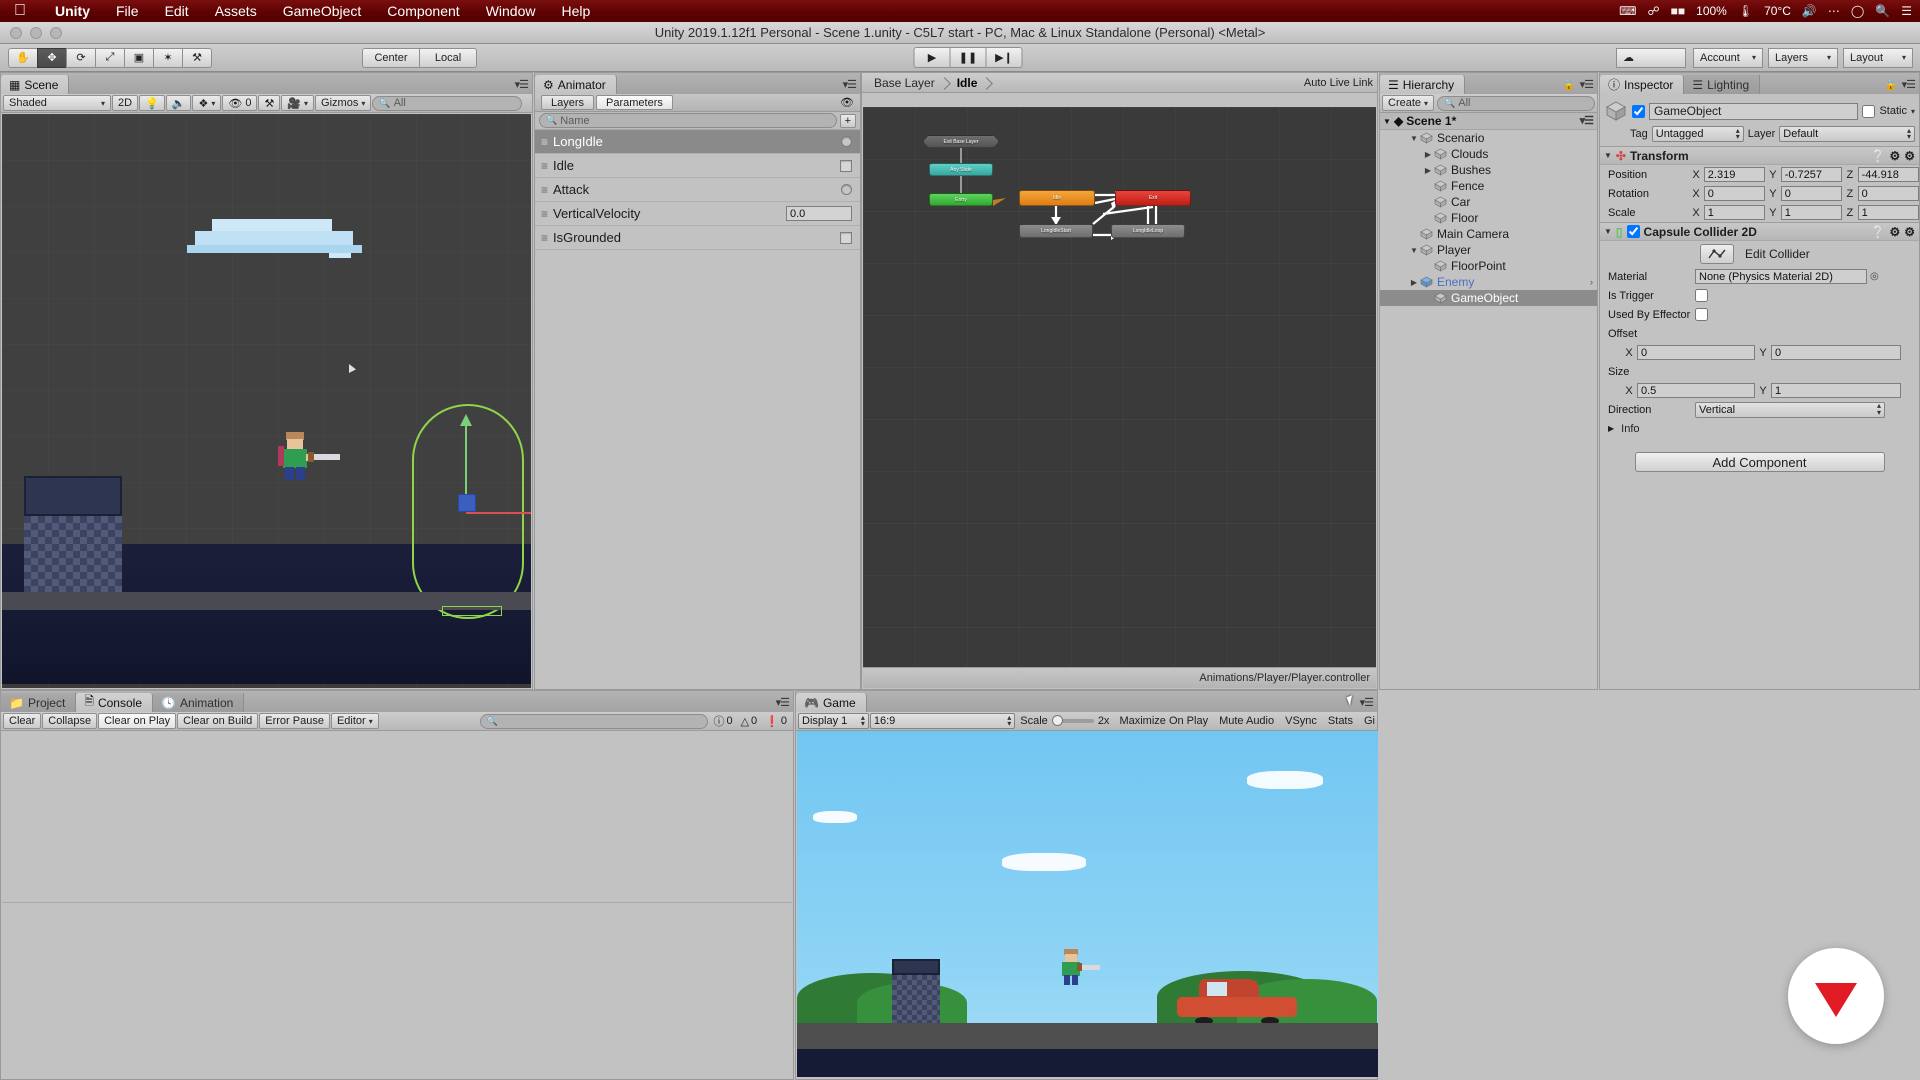 The height and width of the screenshot is (1080, 1920). What do you see at coordinates (1367, 721) in the screenshot?
I see `game-gizmos-button: Gizmos` at bounding box center [1367, 721].